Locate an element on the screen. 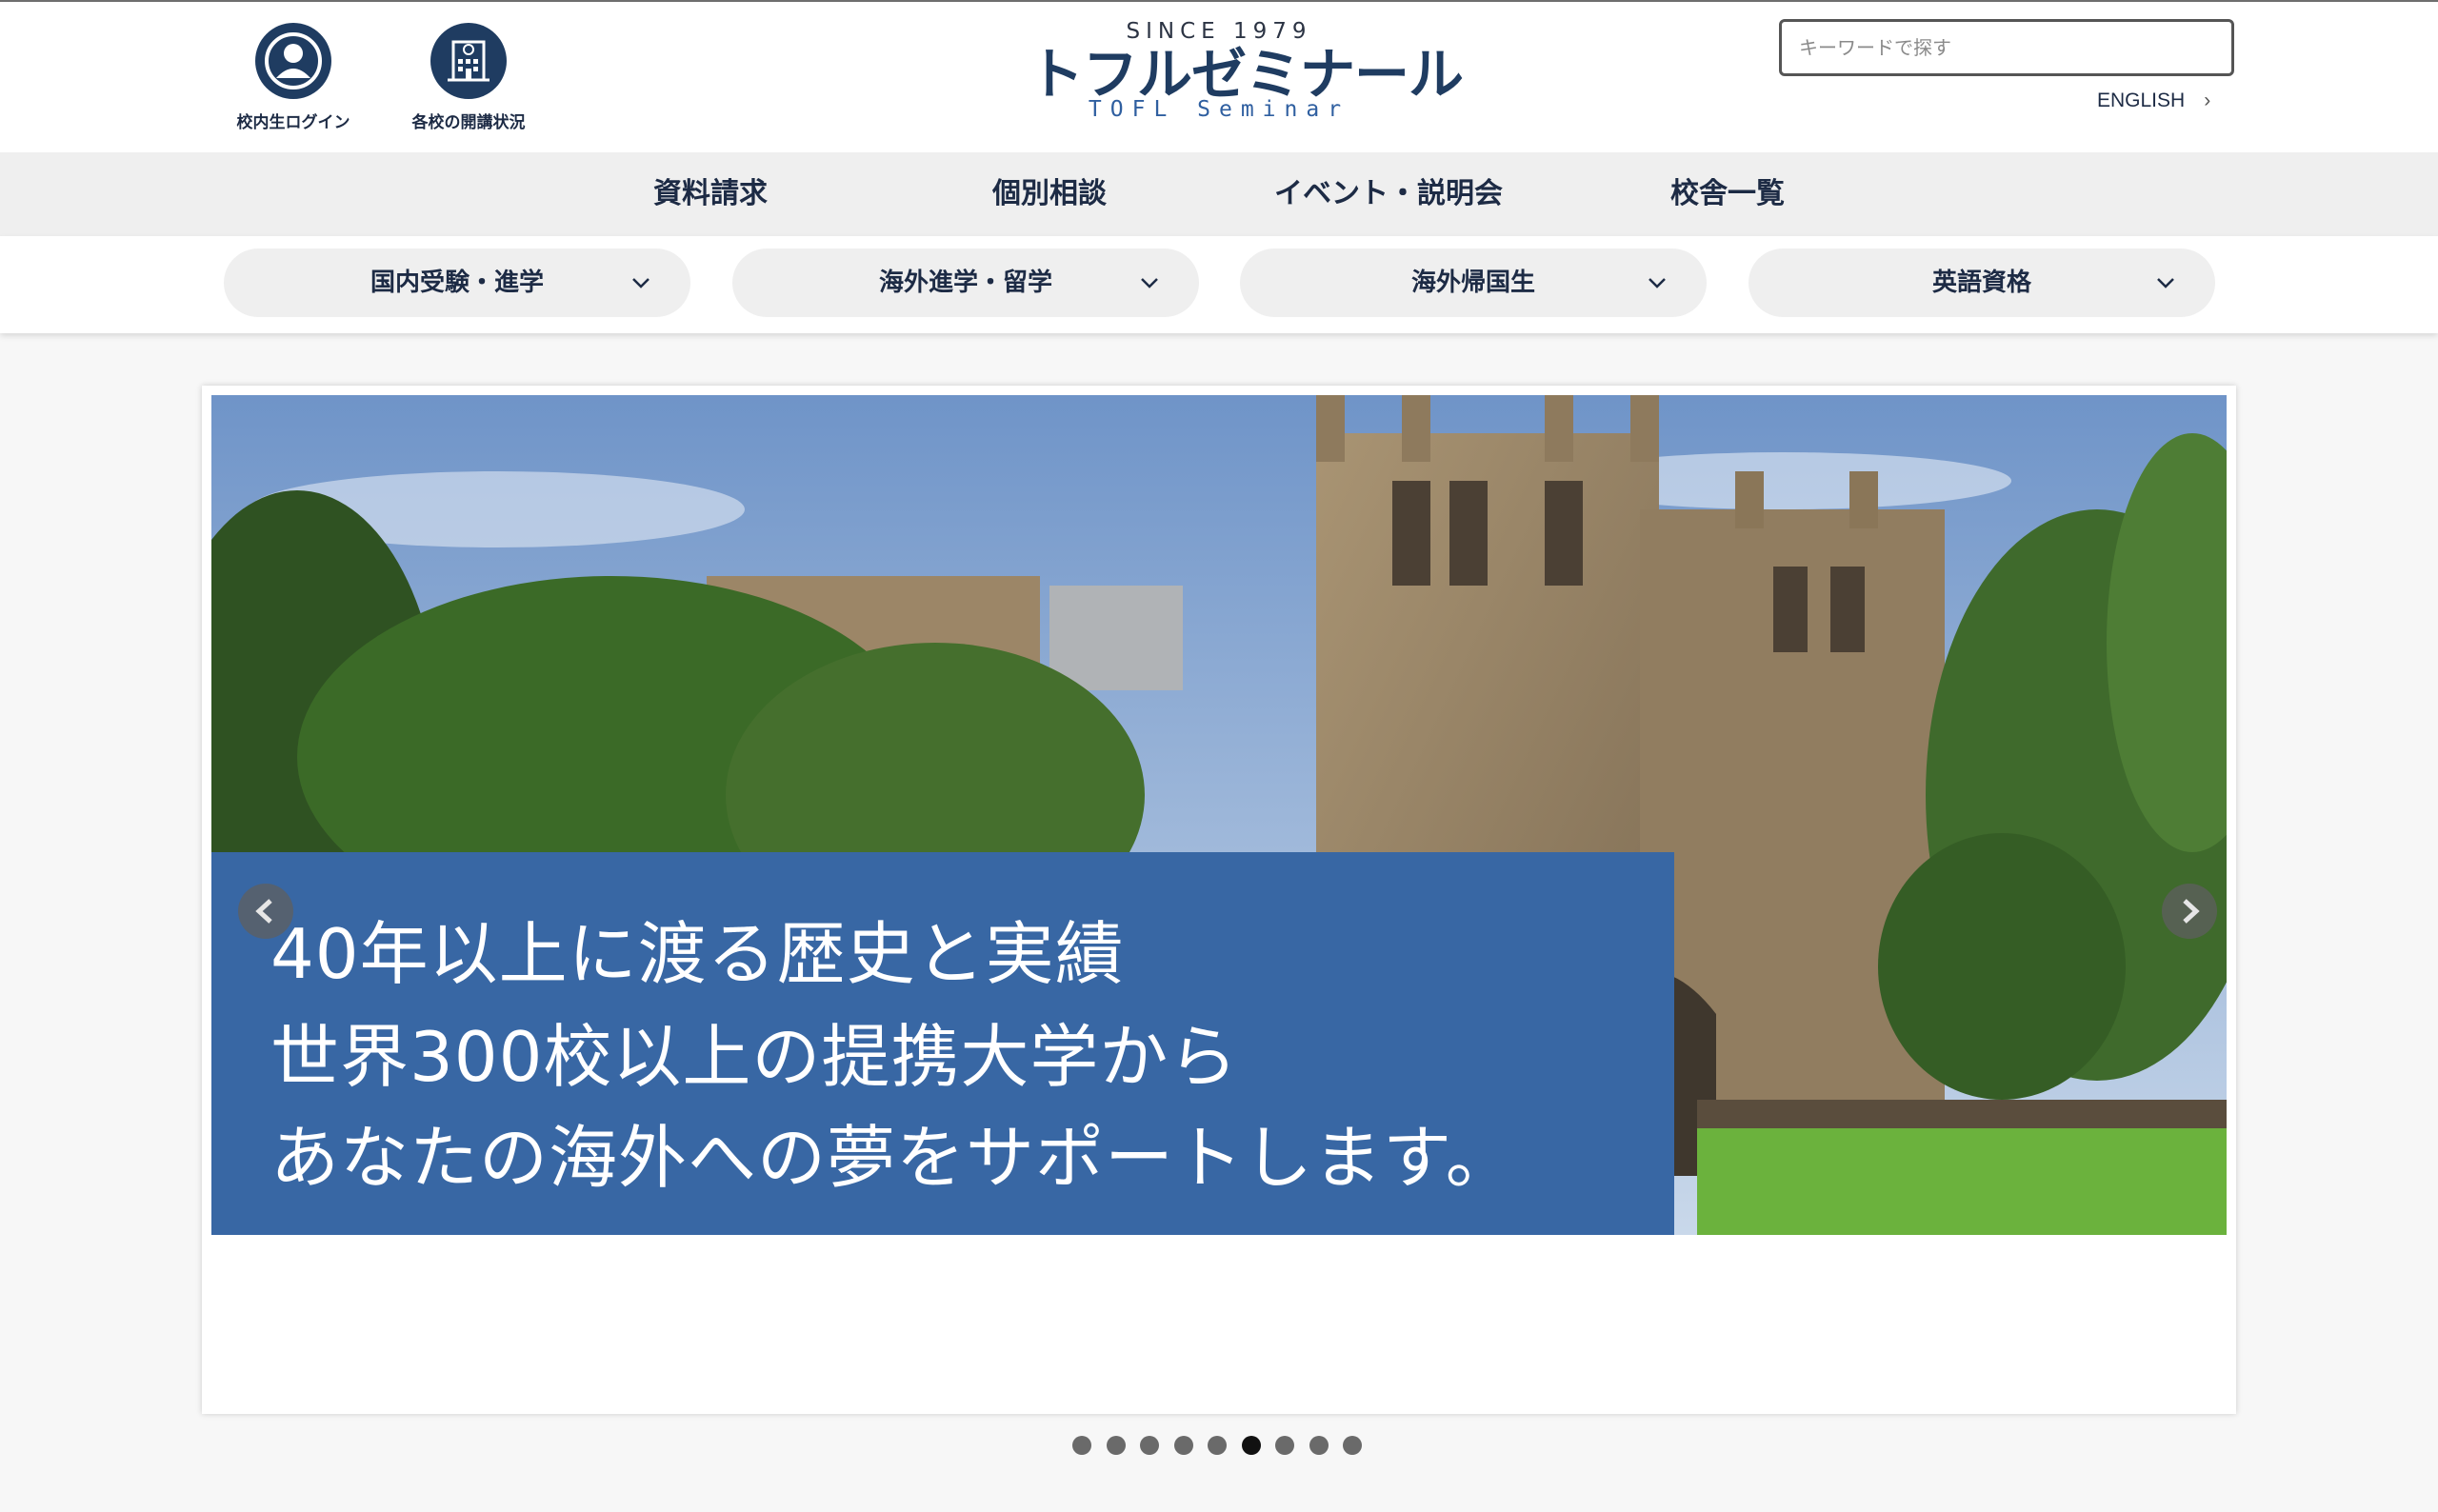  category-domestic: 国内受験・進学 is located at coordinates (457, 283).